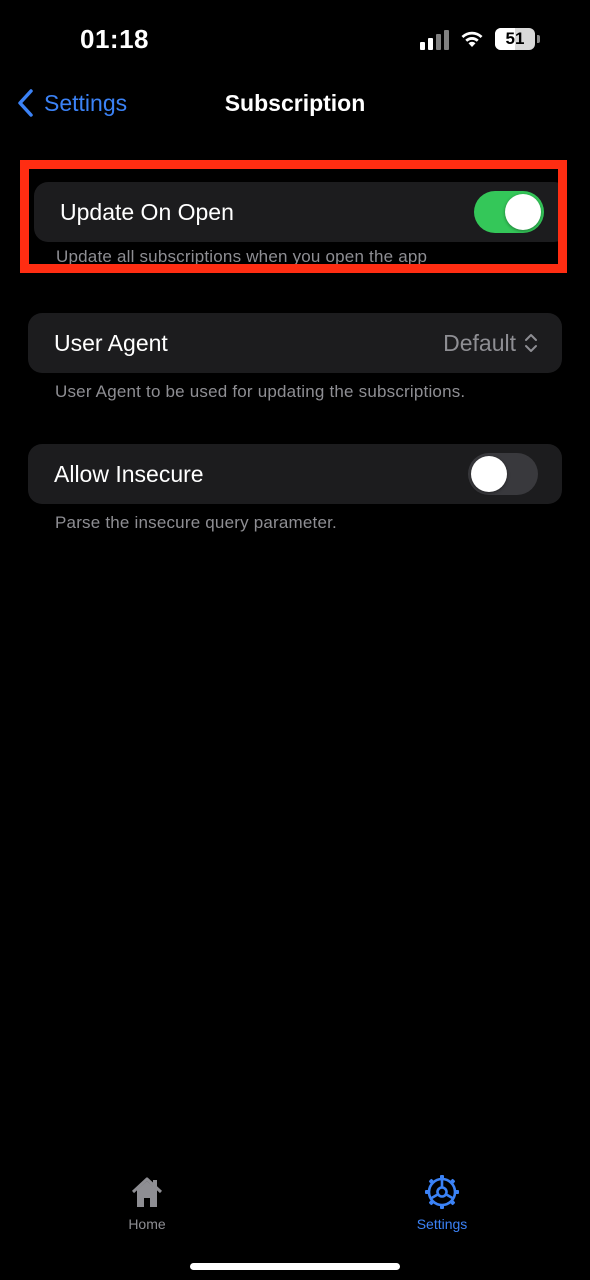 The height and width of the screenshot is (1280, 590). I want to click on home-indicator, so click(295, 1266).